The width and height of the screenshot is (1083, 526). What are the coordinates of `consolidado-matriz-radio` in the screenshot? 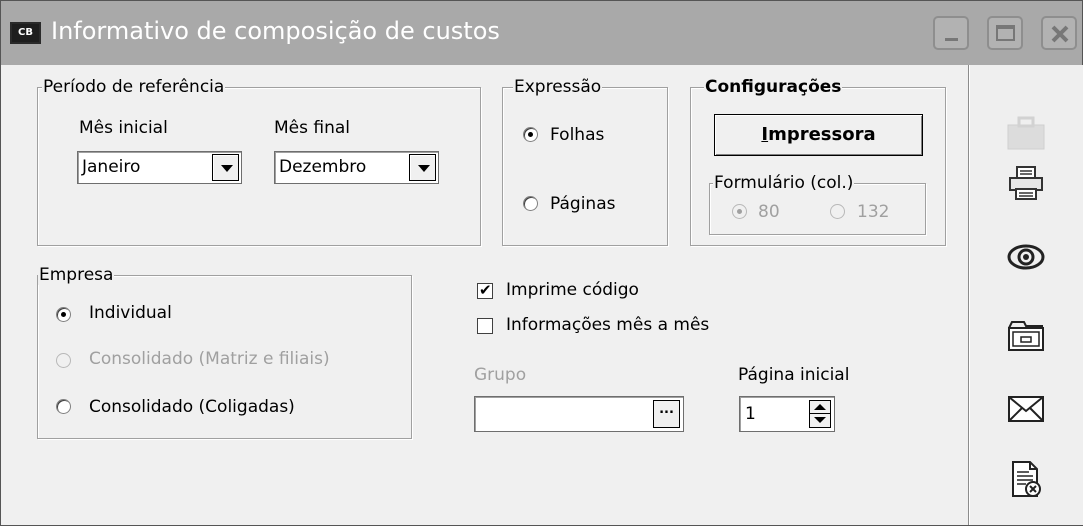 It's located at (63, 360).